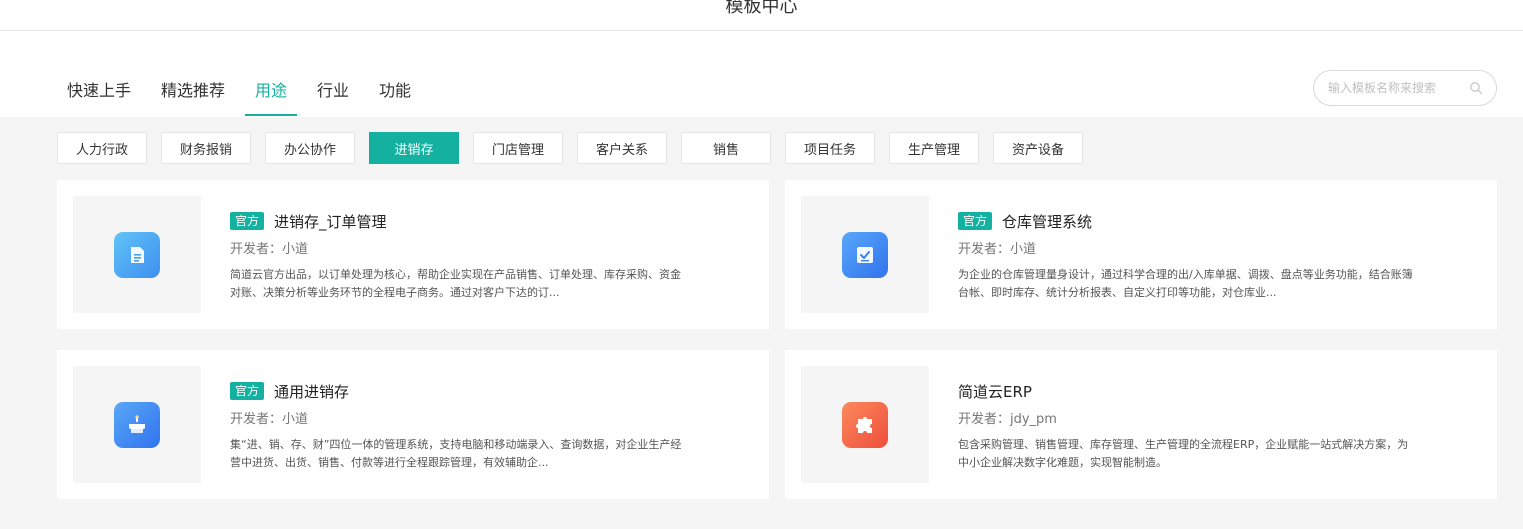  I want to click on category-production: 生产管理, so click(934, 148).